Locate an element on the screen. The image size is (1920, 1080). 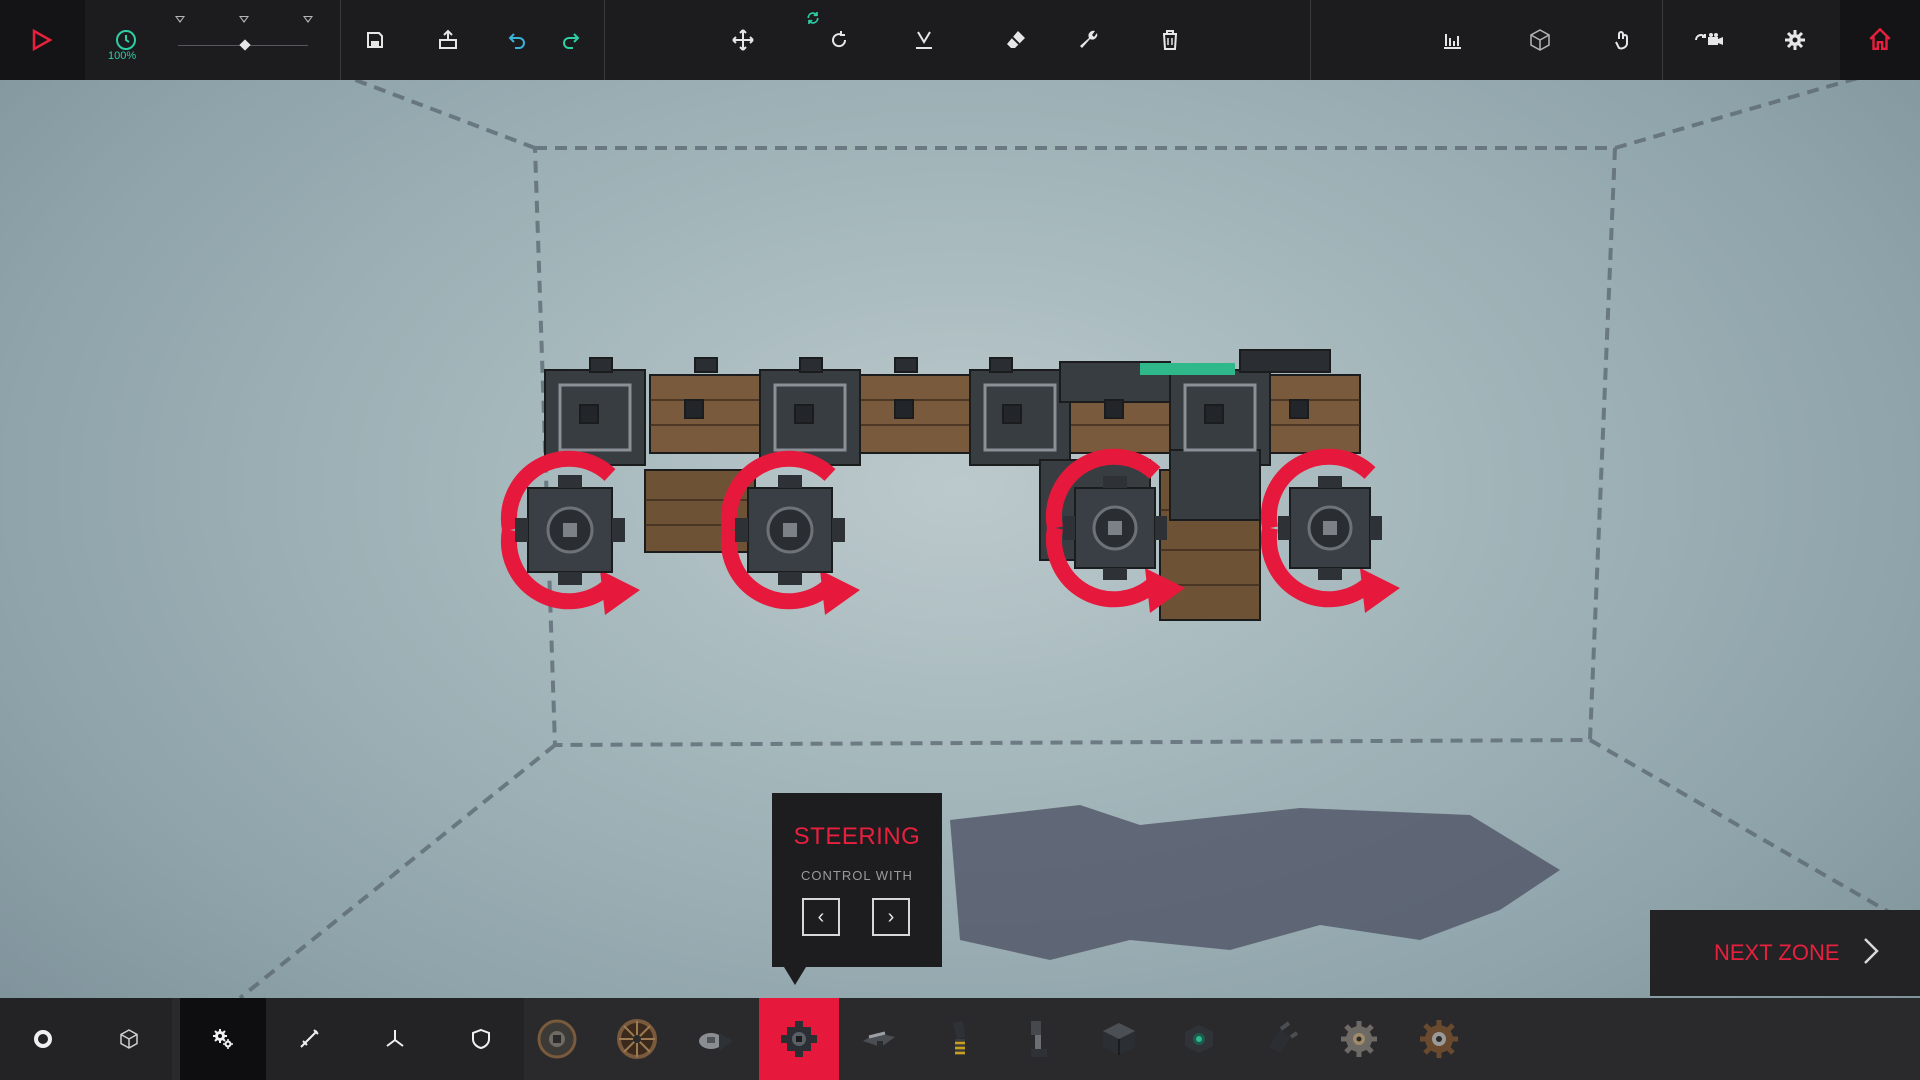
undo-icon is located at coordinates (516, 41).